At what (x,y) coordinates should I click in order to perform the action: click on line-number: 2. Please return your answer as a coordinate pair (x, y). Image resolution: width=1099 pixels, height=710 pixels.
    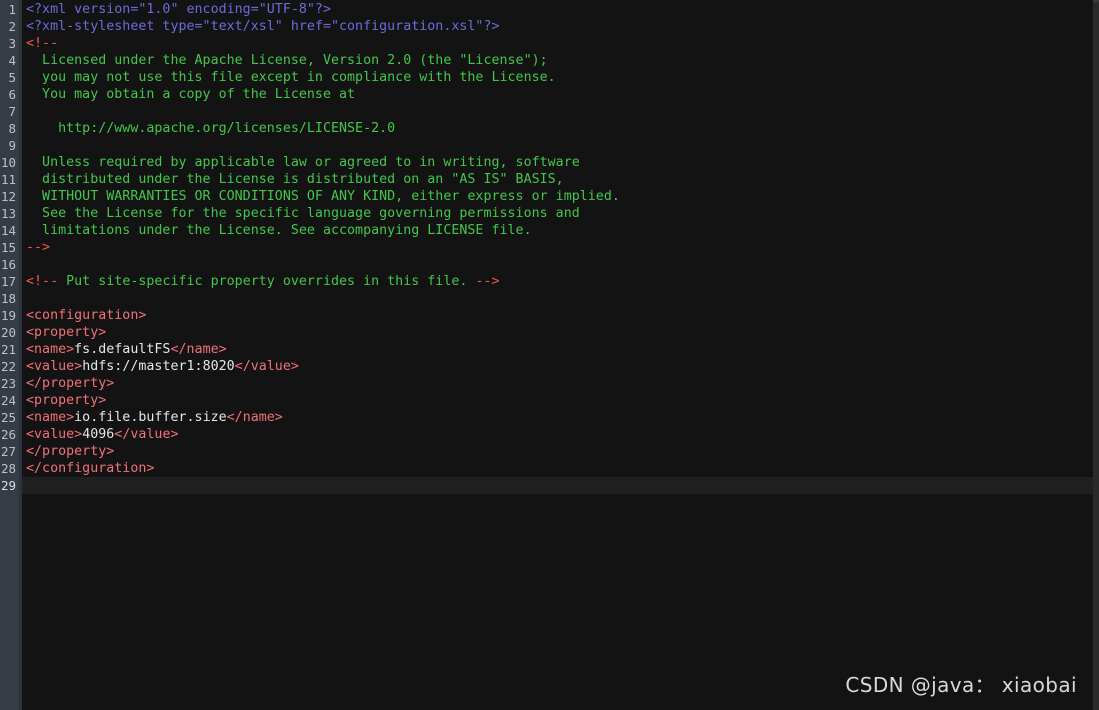
    Looking at the image, I should click on (12, 26).